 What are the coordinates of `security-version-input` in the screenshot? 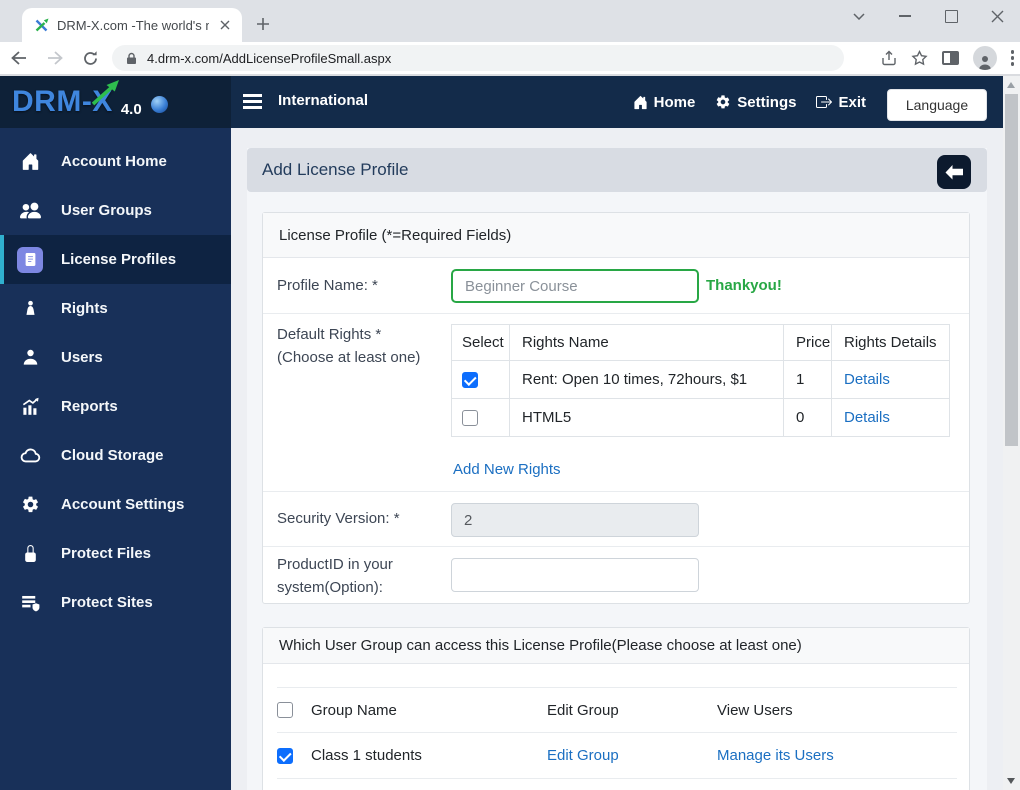 It's located at (575, 520).